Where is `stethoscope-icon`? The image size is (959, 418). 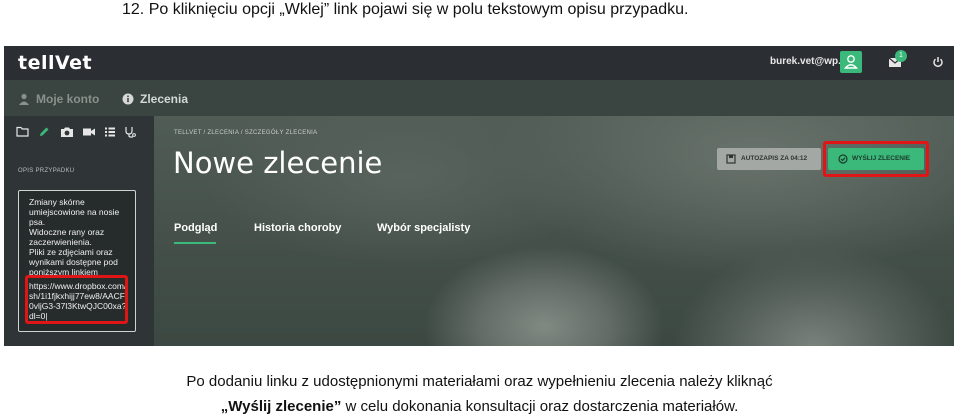 stethoscope-icon is located at coordinates (130, 132).